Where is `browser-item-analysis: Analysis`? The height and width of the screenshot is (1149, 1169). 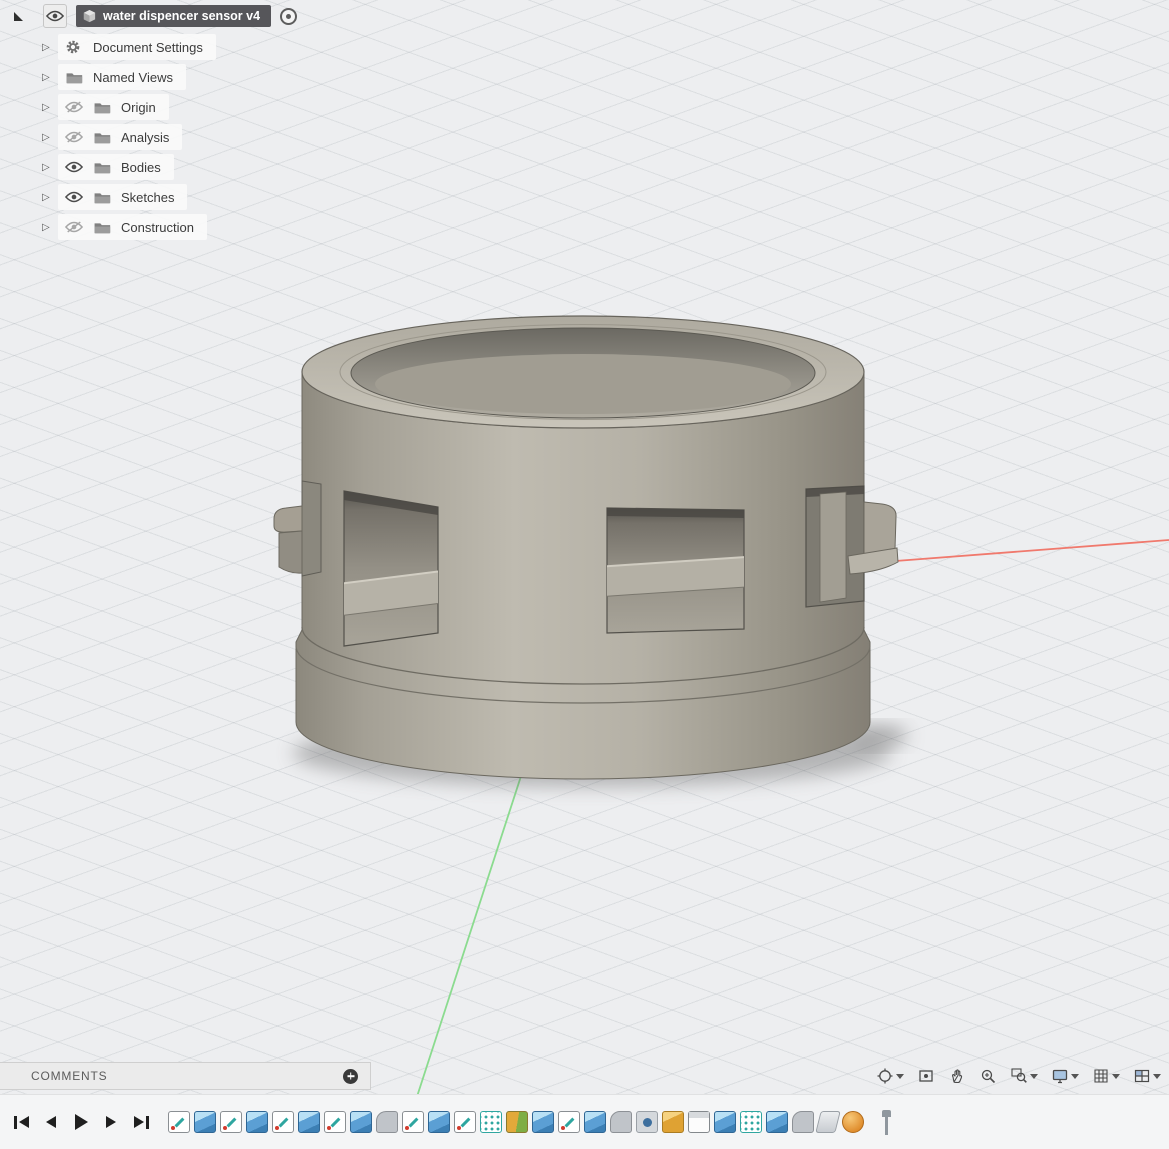
browser-item-analysis: Analysis is located at coordinates (169, 137).